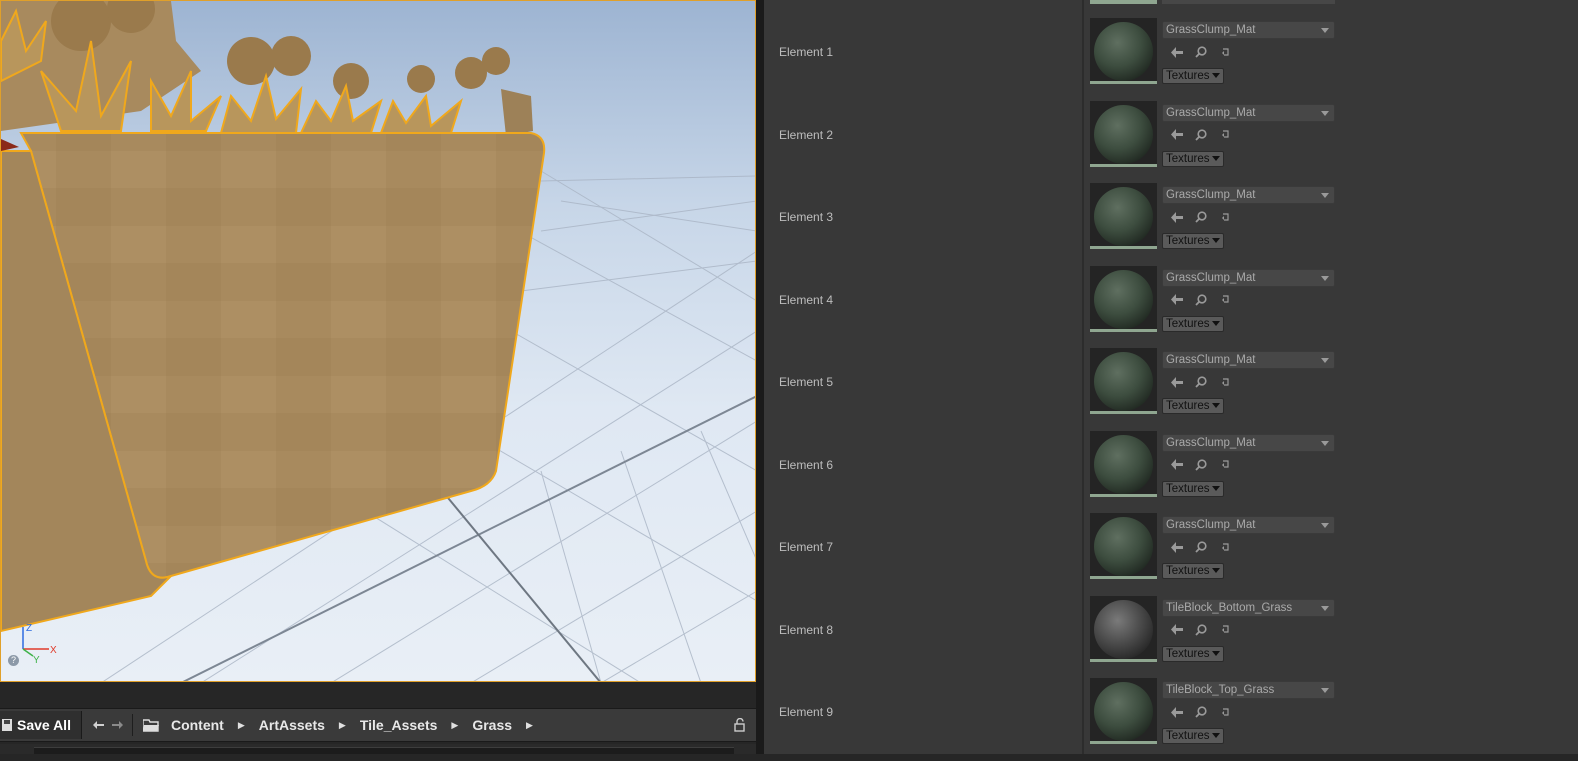 This screenshot has width=1578, height=761. Describe the element at coordinates (117, 725) in the screenshot. I see `forward-button` at that location.